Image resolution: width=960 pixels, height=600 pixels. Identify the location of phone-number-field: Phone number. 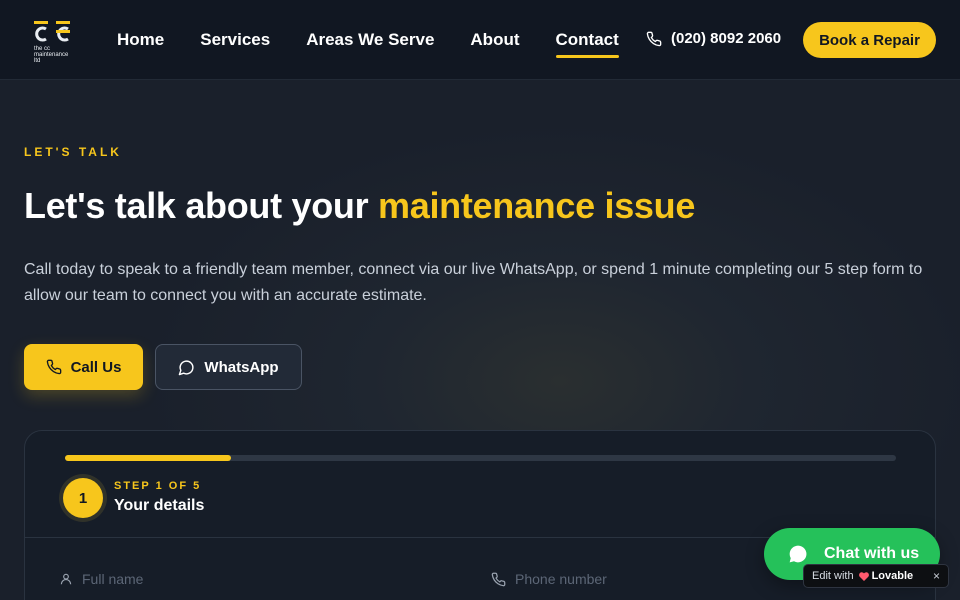
(549, 579).